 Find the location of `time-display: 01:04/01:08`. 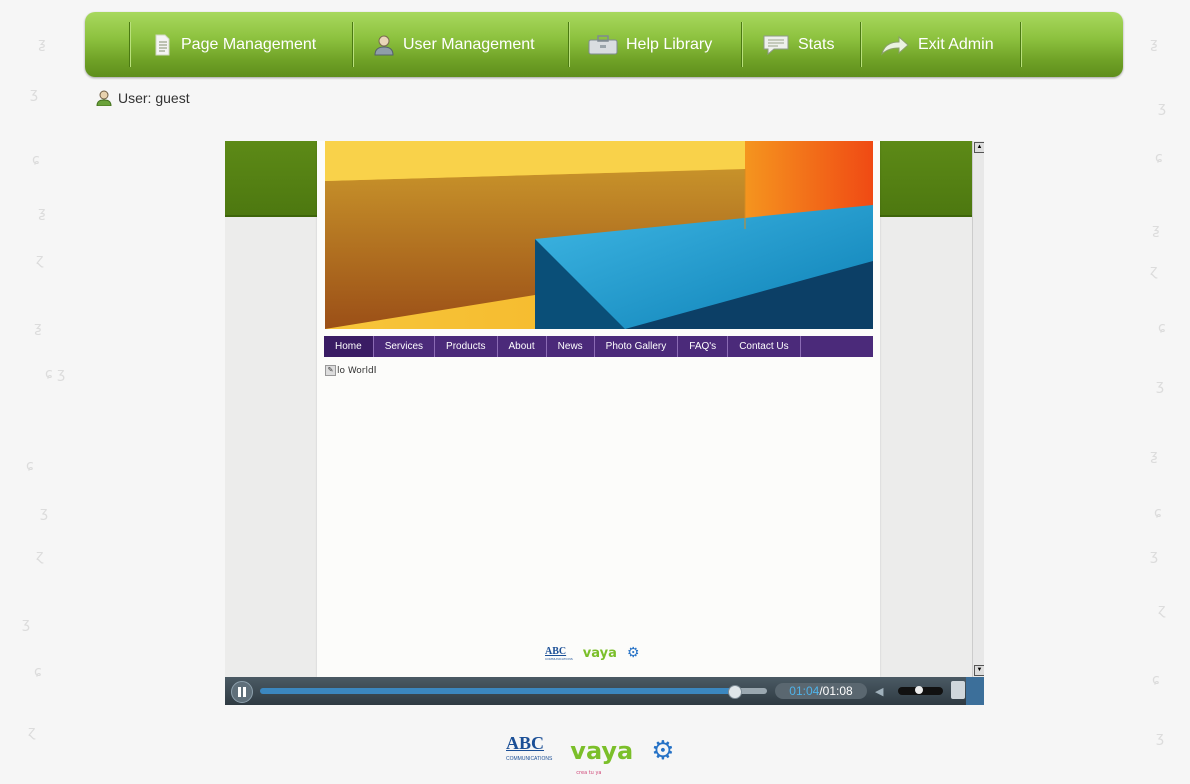

time-display: 01:04/01:08 is located at coordinates (821, 691).